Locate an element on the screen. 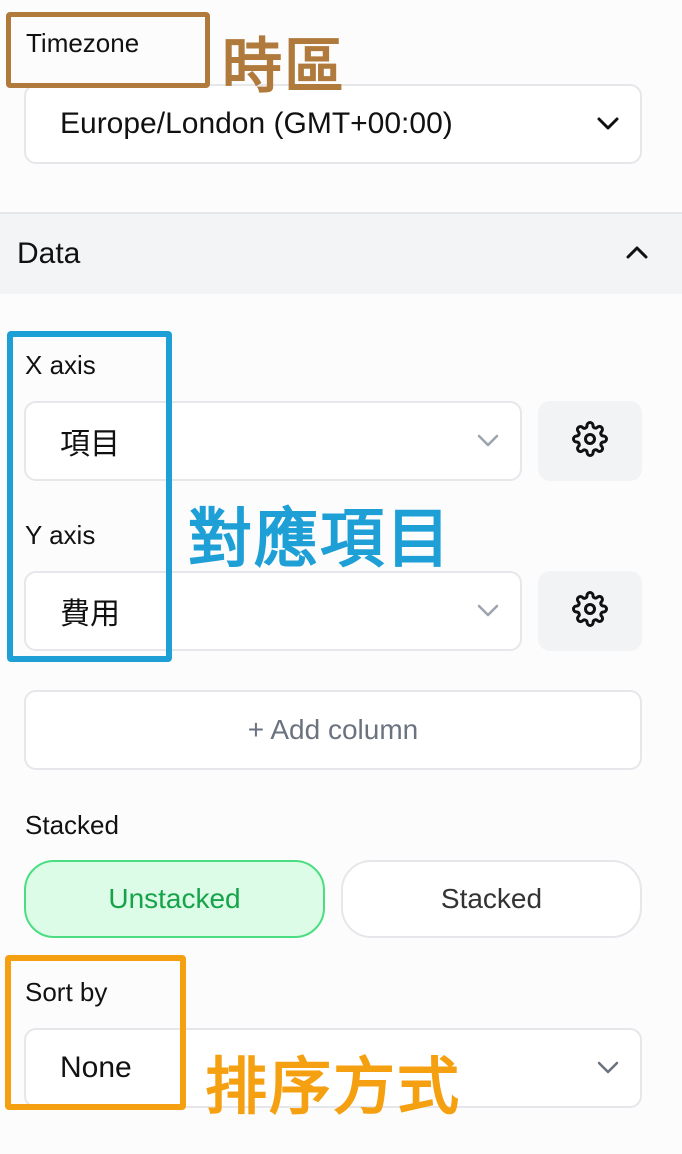  axis-annotation-text: 對應項目 is located at coordinates (320, 539).